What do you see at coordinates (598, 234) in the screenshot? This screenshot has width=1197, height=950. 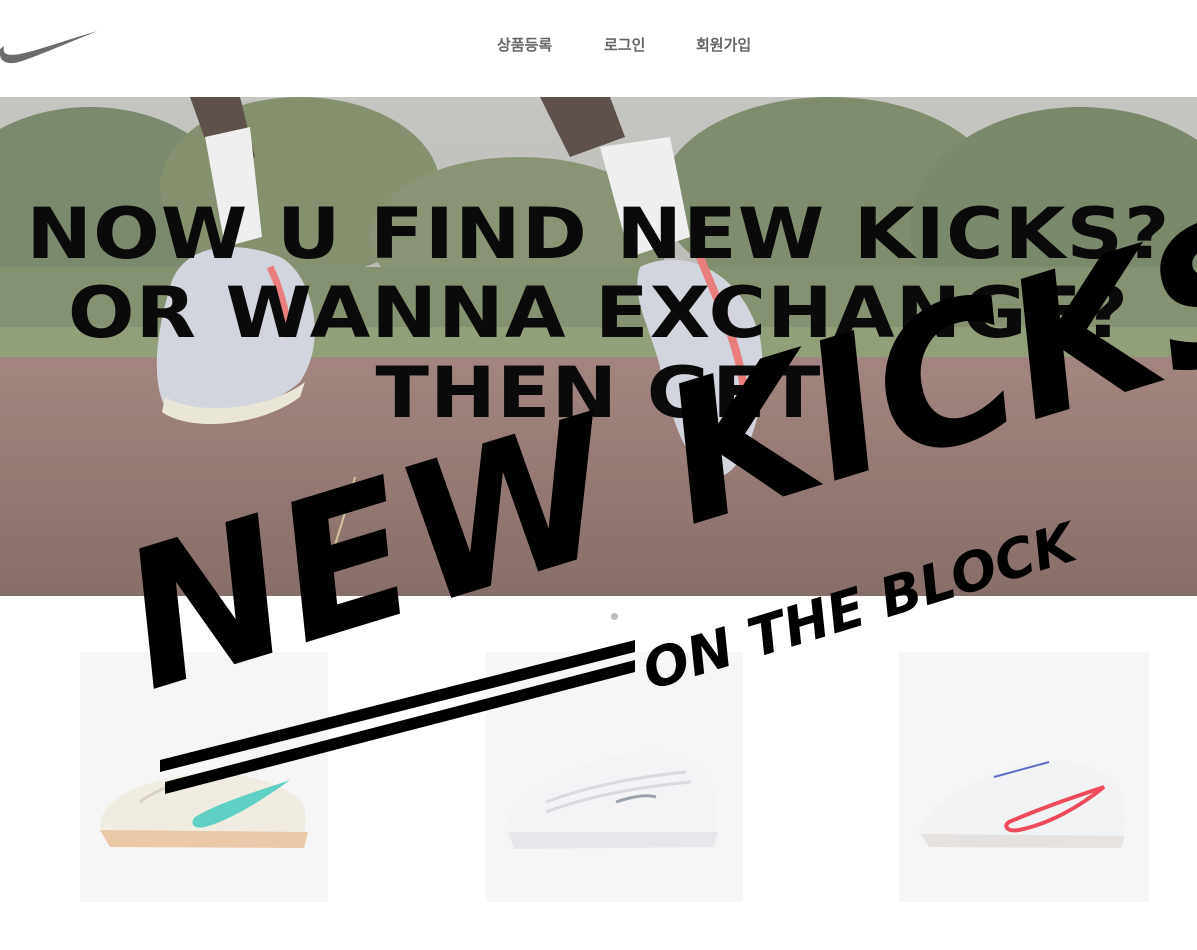 I see `hero-headline-line-1: NOW U FIND NEW KICKS?` at bounding box center [598, 234].